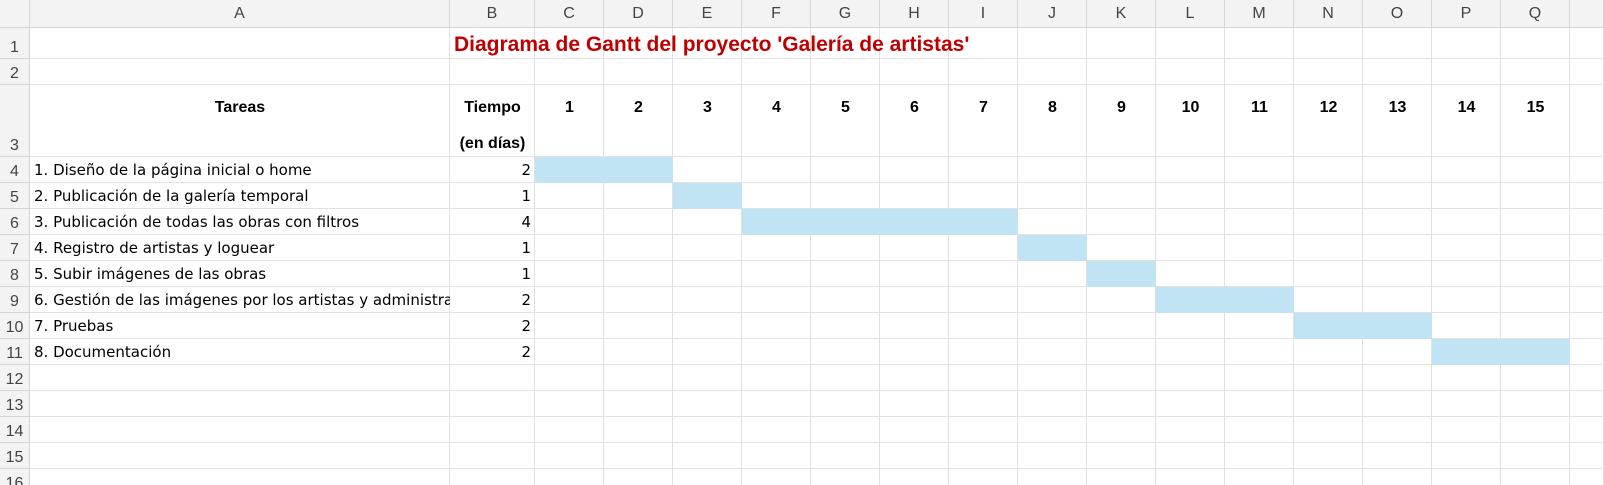  I want to click on cell-d14, so click(638, 430).